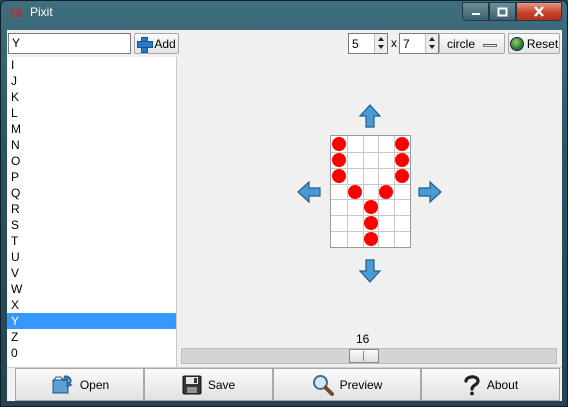 The width and height of the screenshot is (568, 407). I want to click on window-controls, so click(512, 11).